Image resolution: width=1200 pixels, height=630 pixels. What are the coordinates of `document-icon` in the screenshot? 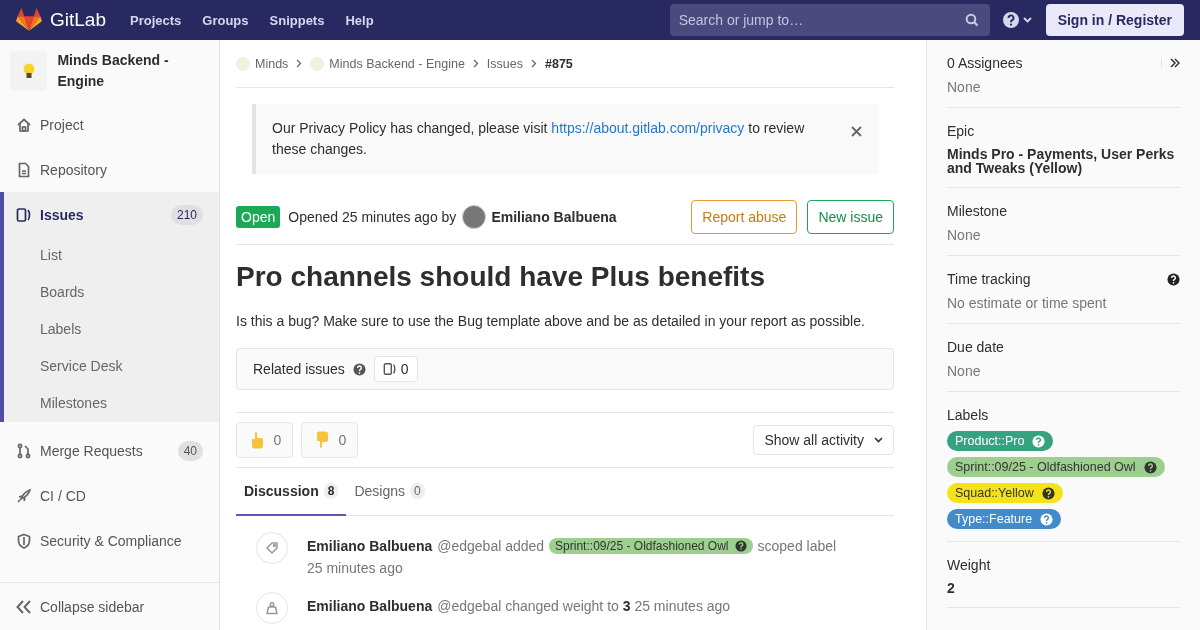 It's located at (24, 169).